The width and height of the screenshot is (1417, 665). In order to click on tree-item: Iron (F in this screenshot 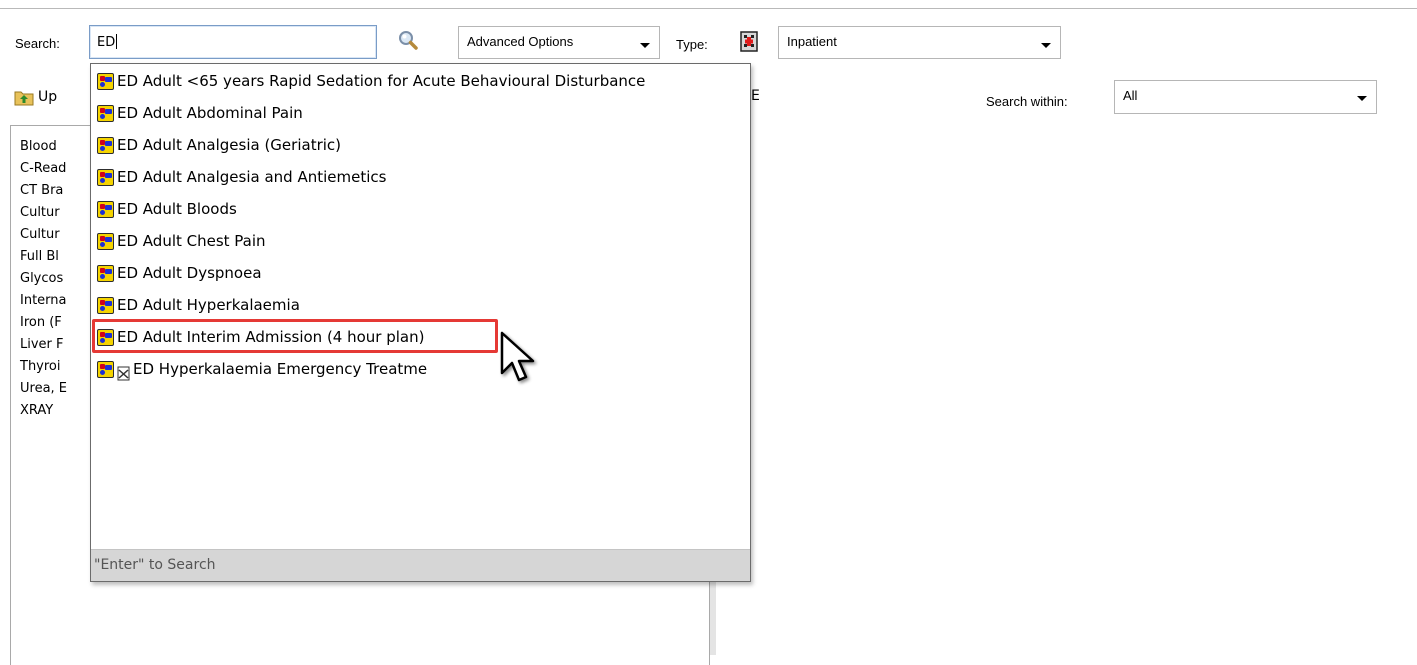, I will do `click(41, 323)`.